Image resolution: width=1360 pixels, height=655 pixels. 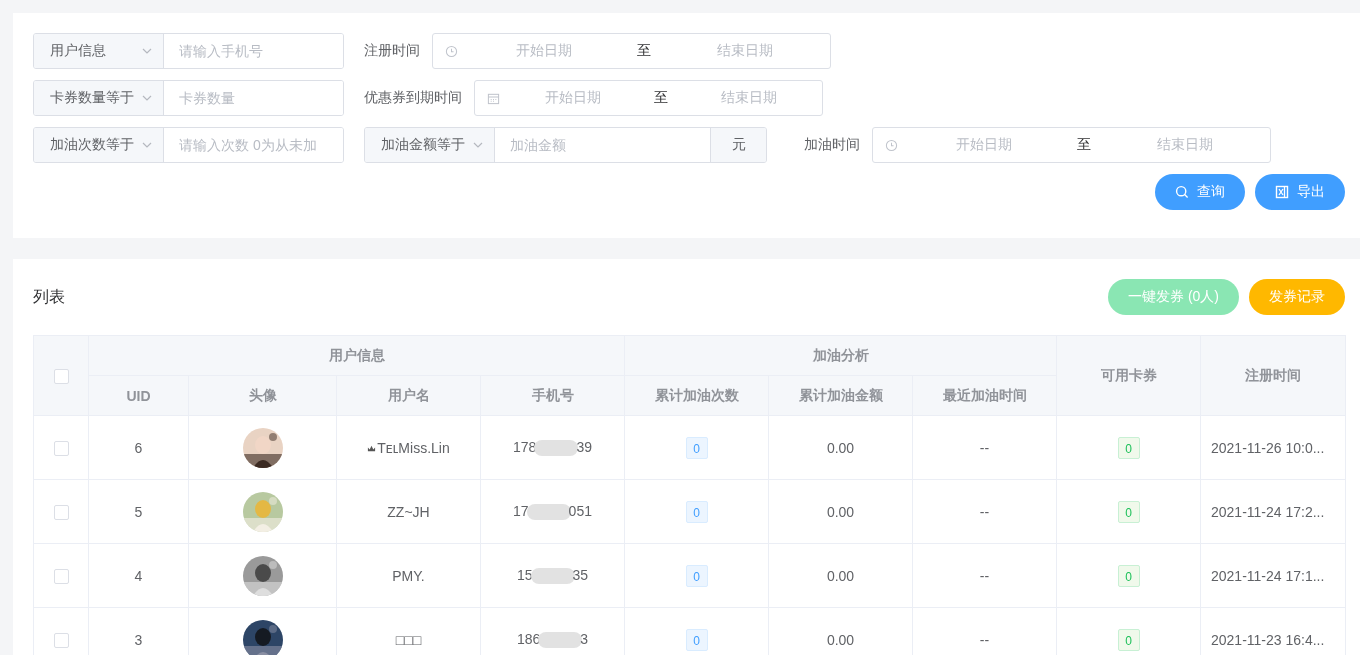 I want to click on table-cell: □□□, so click(x=408, y=639).